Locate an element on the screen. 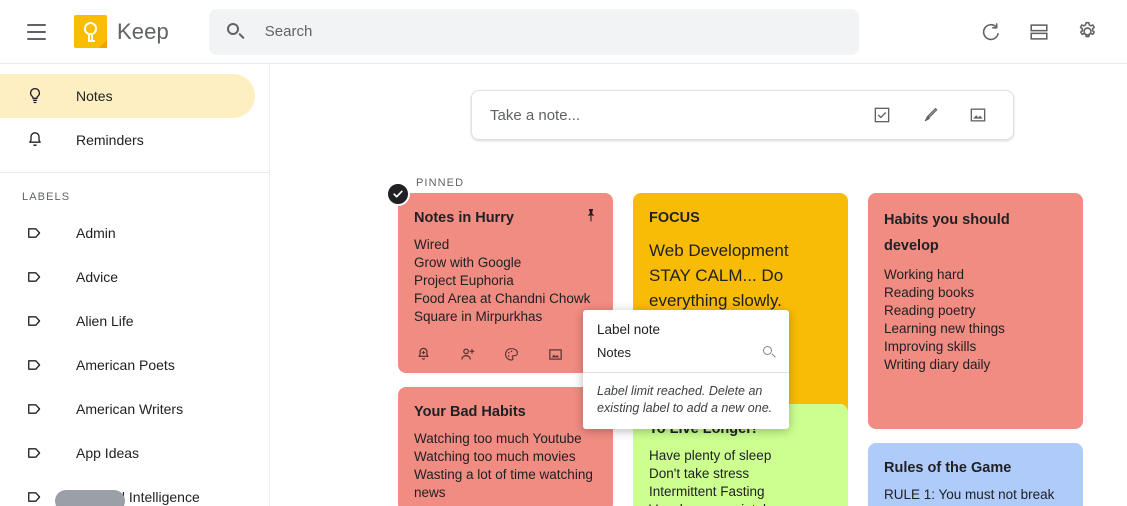  sidebar-item-label: Alien Life is located at coordinates (105, 321).